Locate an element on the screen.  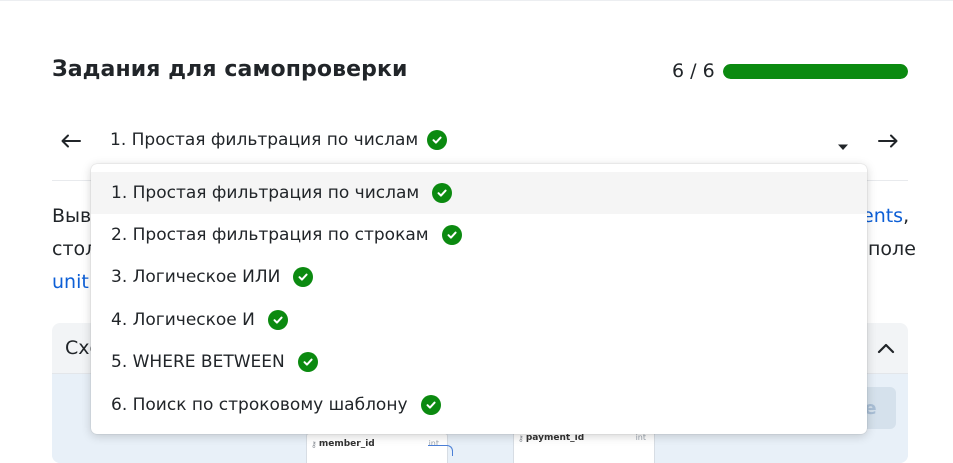
task-selector: 1. Простая фильтрация по числам is located at coordinates (279, 140).